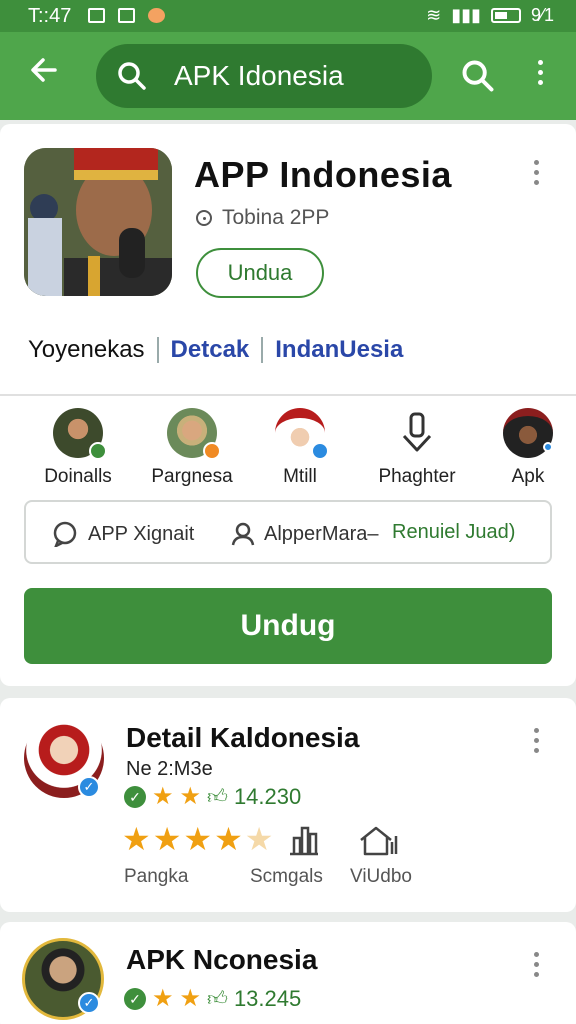 This screenshot has width=576, height=1024. What do you see at coordinates (528, 476) in the screenshot?
I see `person-label: Apk` at bounding box center [528, 476].